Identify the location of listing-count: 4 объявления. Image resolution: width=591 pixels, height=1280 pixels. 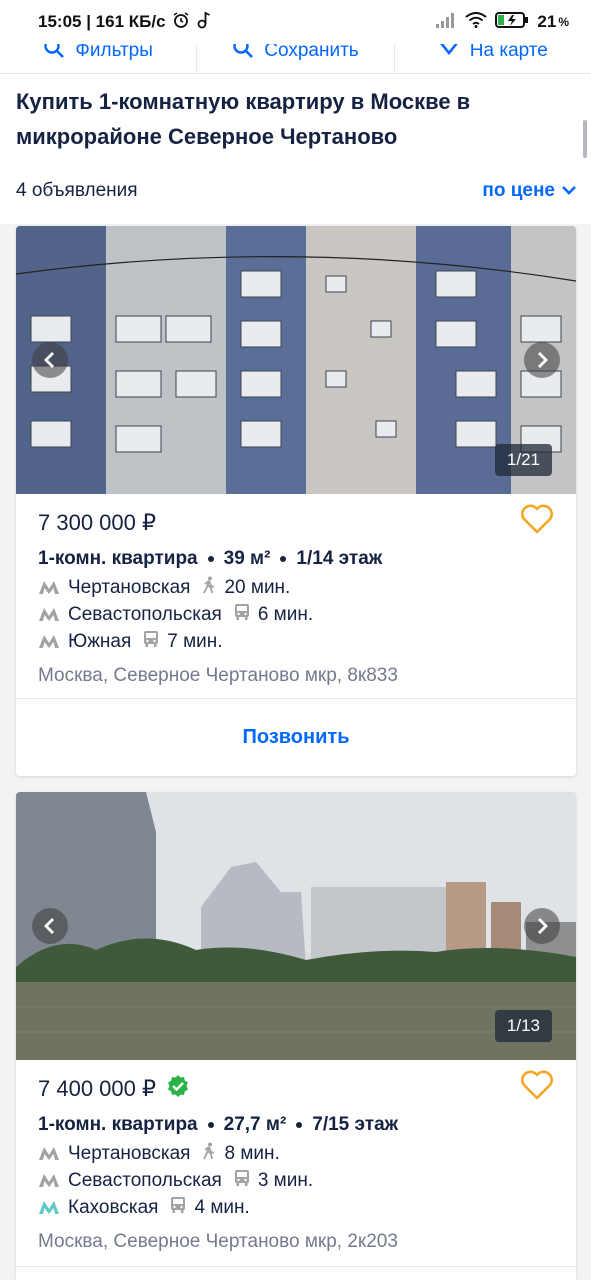
(77, 190).